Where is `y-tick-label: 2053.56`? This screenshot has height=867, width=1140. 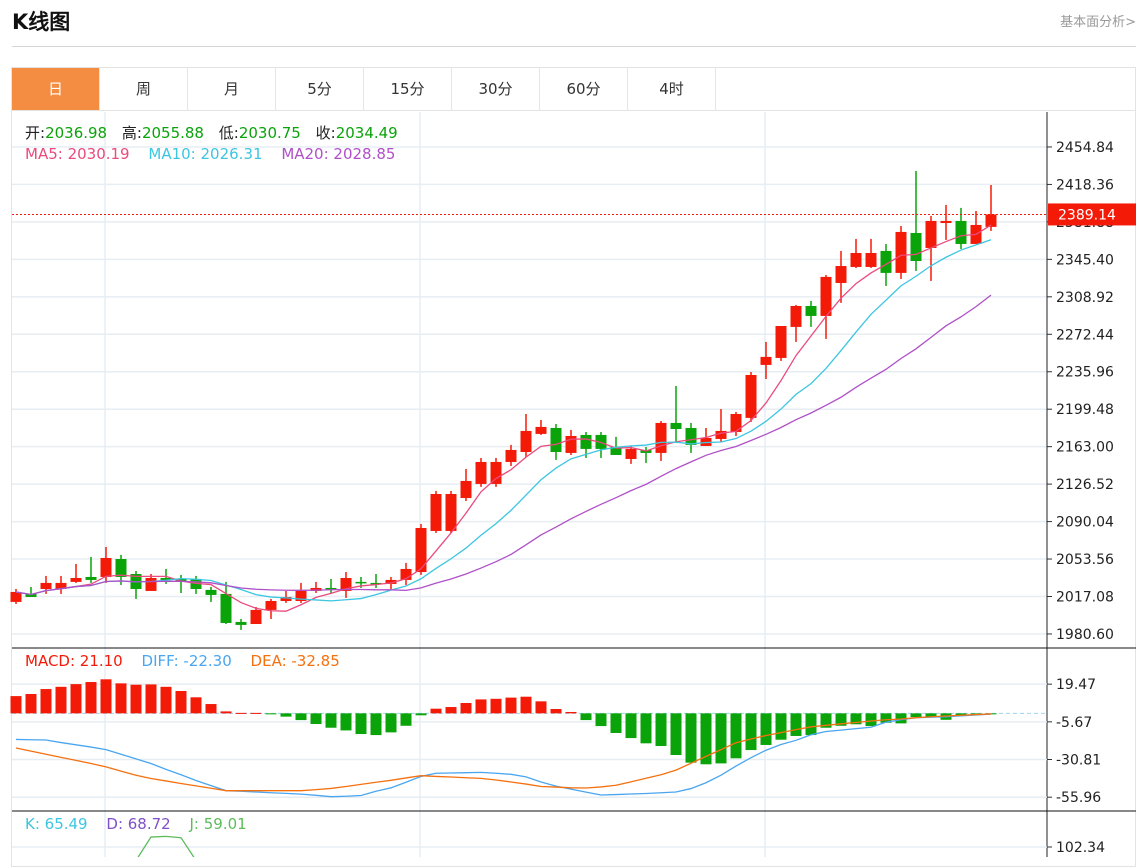 y-tick-label: 2053.56 is located at coordinates (1085, 560).